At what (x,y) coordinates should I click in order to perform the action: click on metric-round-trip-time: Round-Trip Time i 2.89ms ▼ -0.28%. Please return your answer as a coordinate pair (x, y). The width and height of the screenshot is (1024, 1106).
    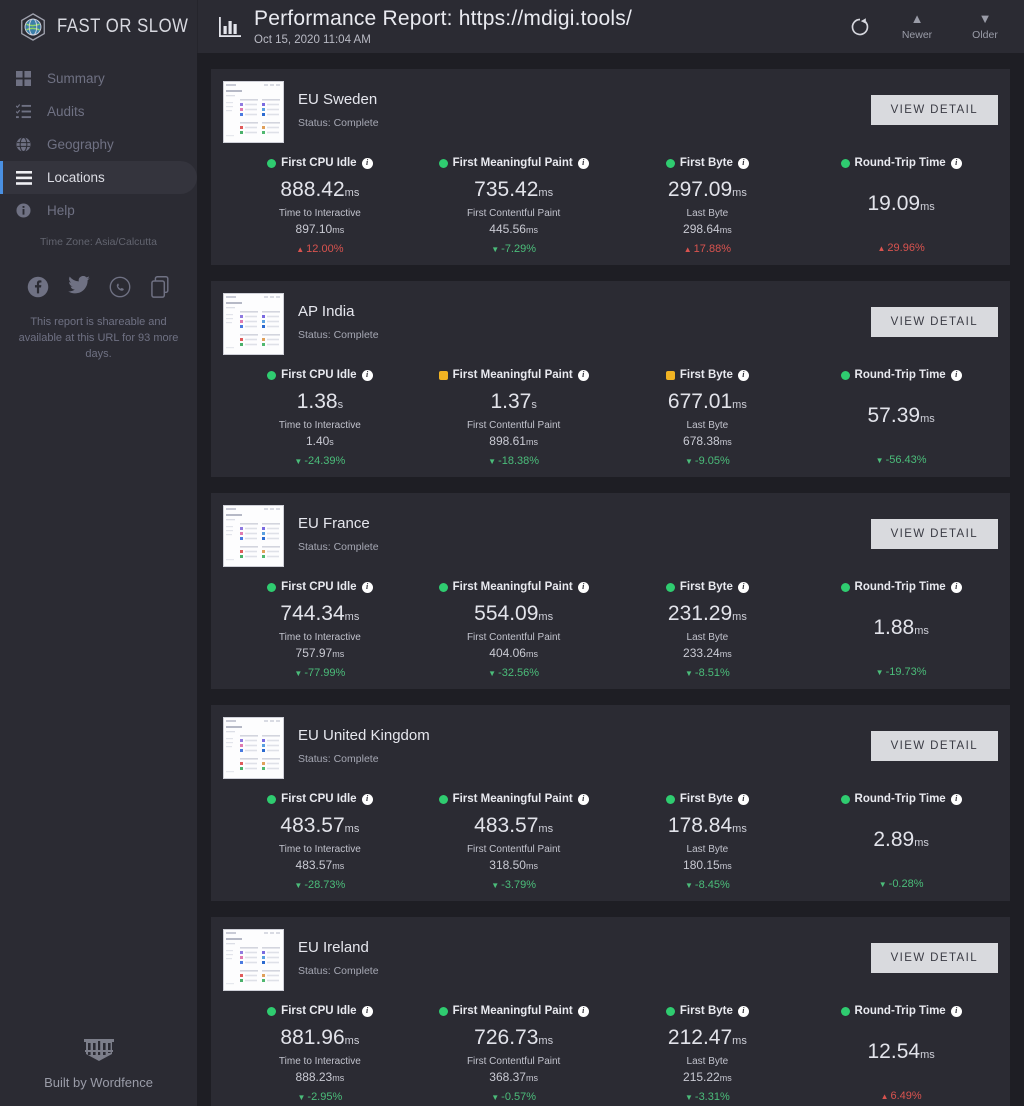
    Looking at the image, I should click on (901, 842).